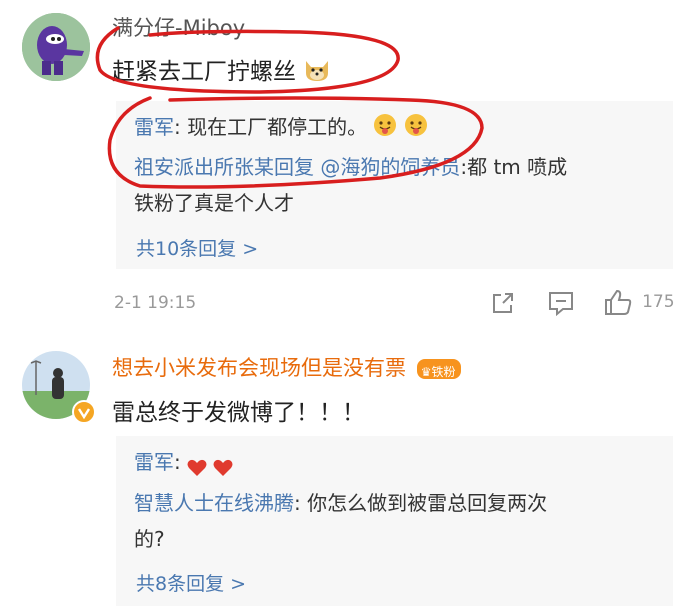 The height and width of the screenshot is (610, 683). What do you see at coordinates (155, 303) in the screenshot?
I see `comment-timestamp: 2-1 19:15` at bounding box center [155, 303].